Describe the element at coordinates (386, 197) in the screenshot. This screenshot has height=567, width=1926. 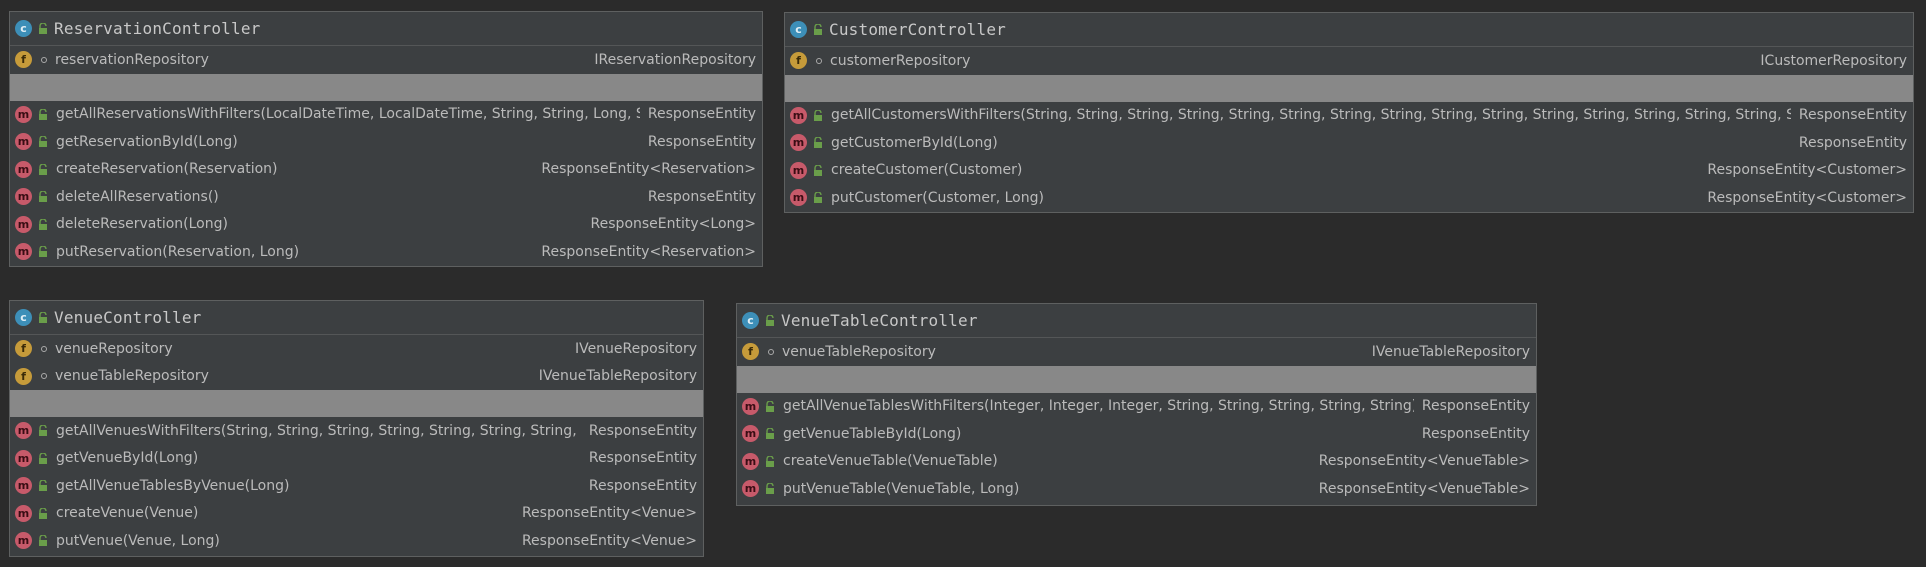
I see `method-row: m deleteAllReservations() ResponseEntity` at that location.